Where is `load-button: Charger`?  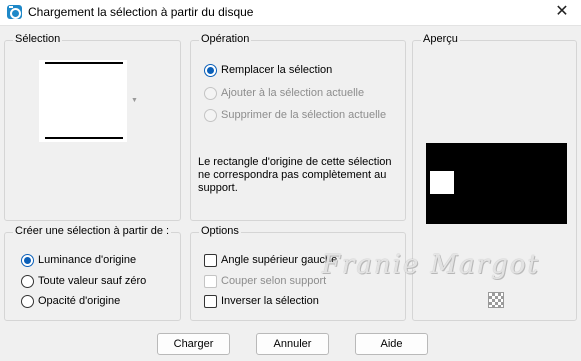 load-button: Charger is located at coordinates (193, 344).